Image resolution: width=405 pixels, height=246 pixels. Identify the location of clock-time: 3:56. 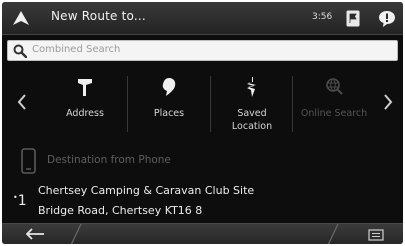
(322, 17).